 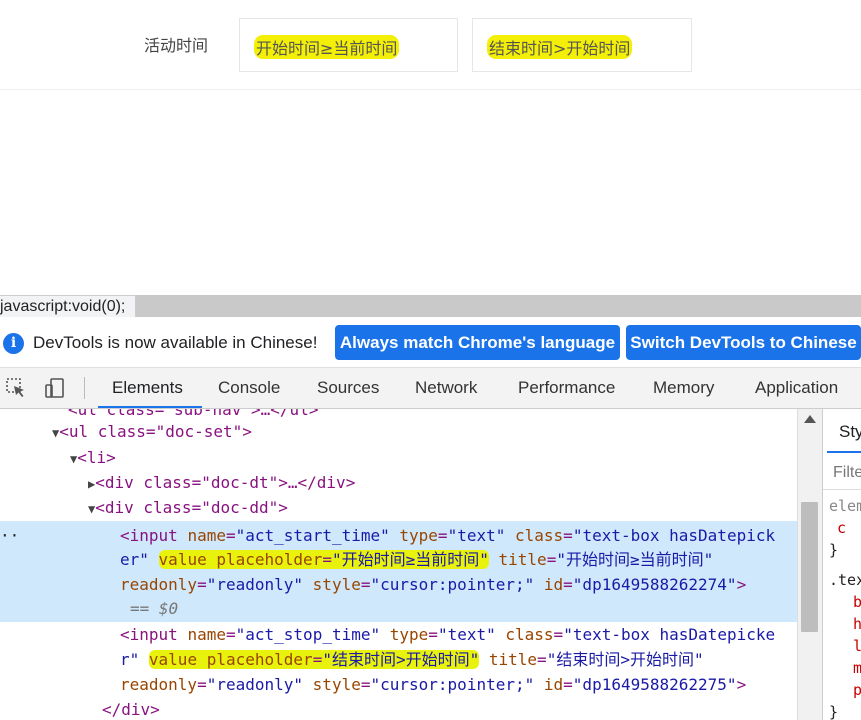 What do you see at coordinates (93, 457) in the screenshot?
I see `dom-line-li: ▼<li>` at bounding box center [93, 457].